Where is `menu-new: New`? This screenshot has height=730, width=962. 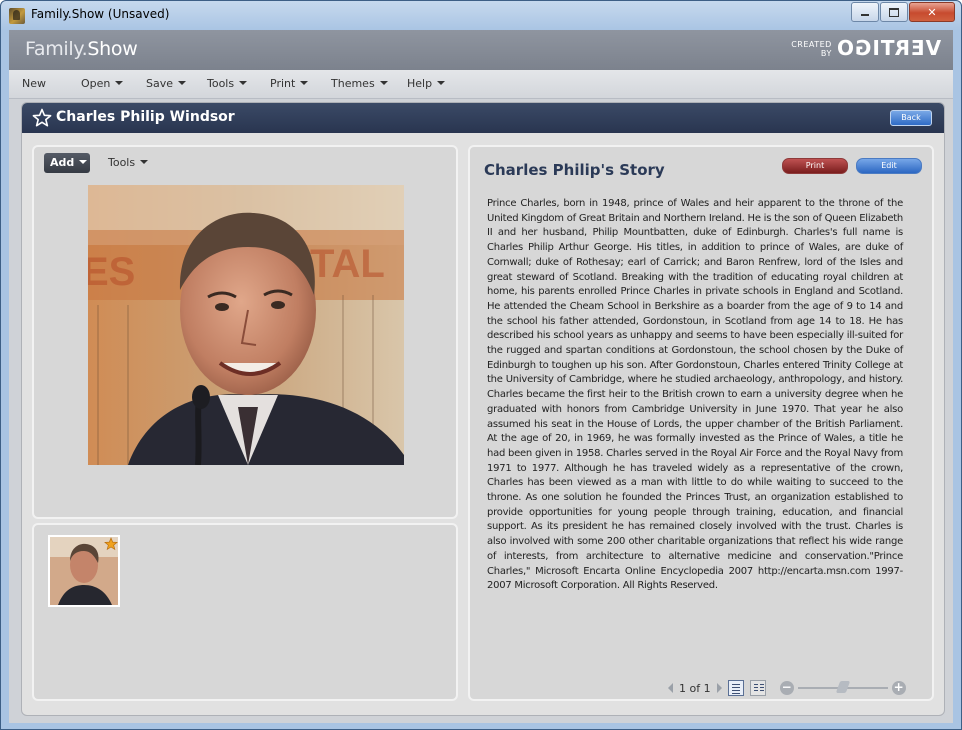 menu-new: New is located at coordinates (34, 83).